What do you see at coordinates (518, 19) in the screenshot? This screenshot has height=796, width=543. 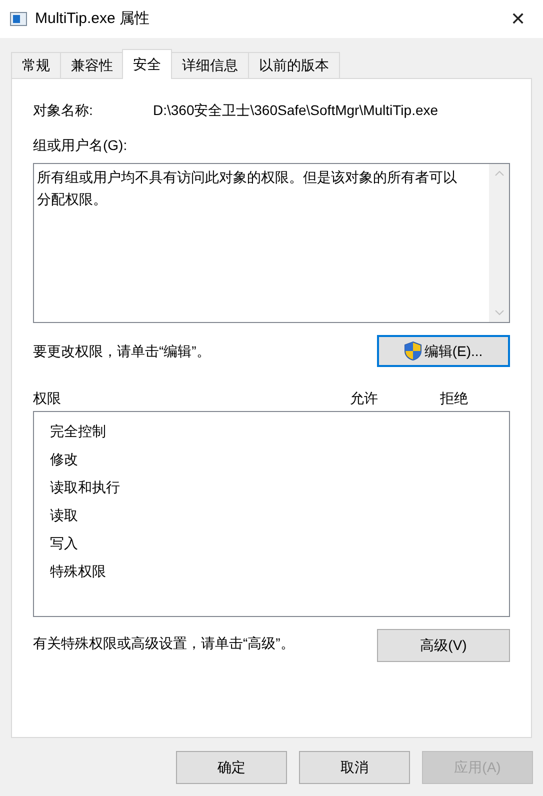 I see `close-button: ✕` at bounding box center [518, 19].